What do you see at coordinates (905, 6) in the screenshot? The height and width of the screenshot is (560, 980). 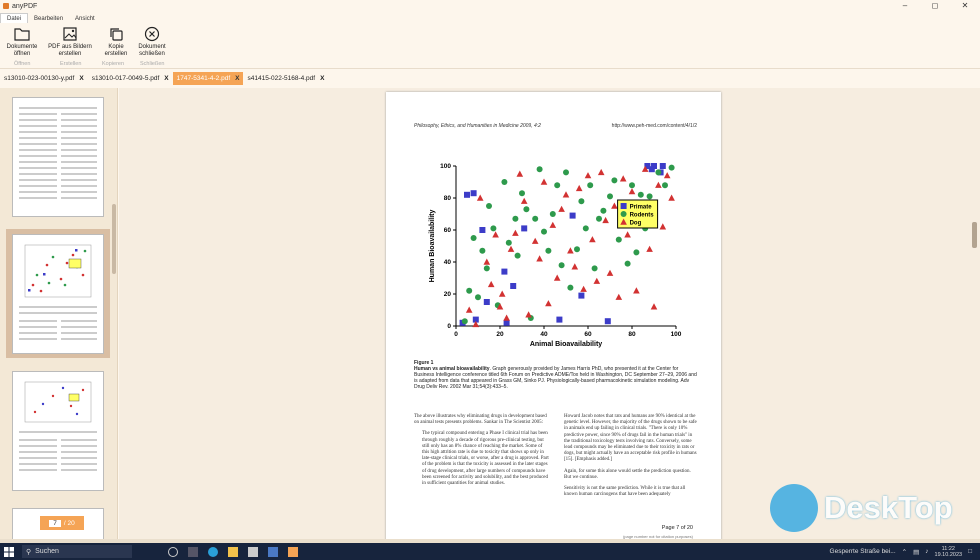 I see `minimize-icon: –` at bounding box center [905, 6].